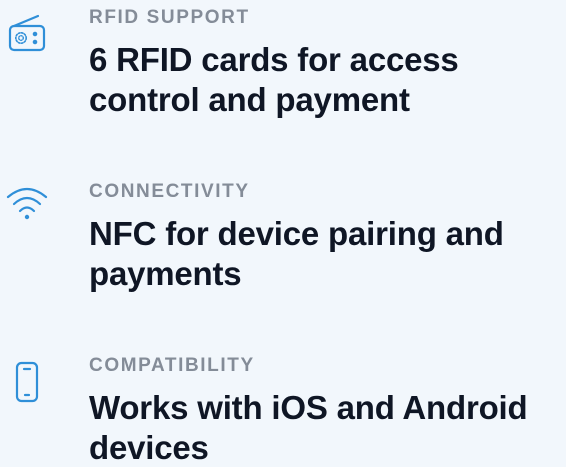 The image size is (566, 467). I want to click on feature-kicker: CONNECTIVITY, so click(169, 191).